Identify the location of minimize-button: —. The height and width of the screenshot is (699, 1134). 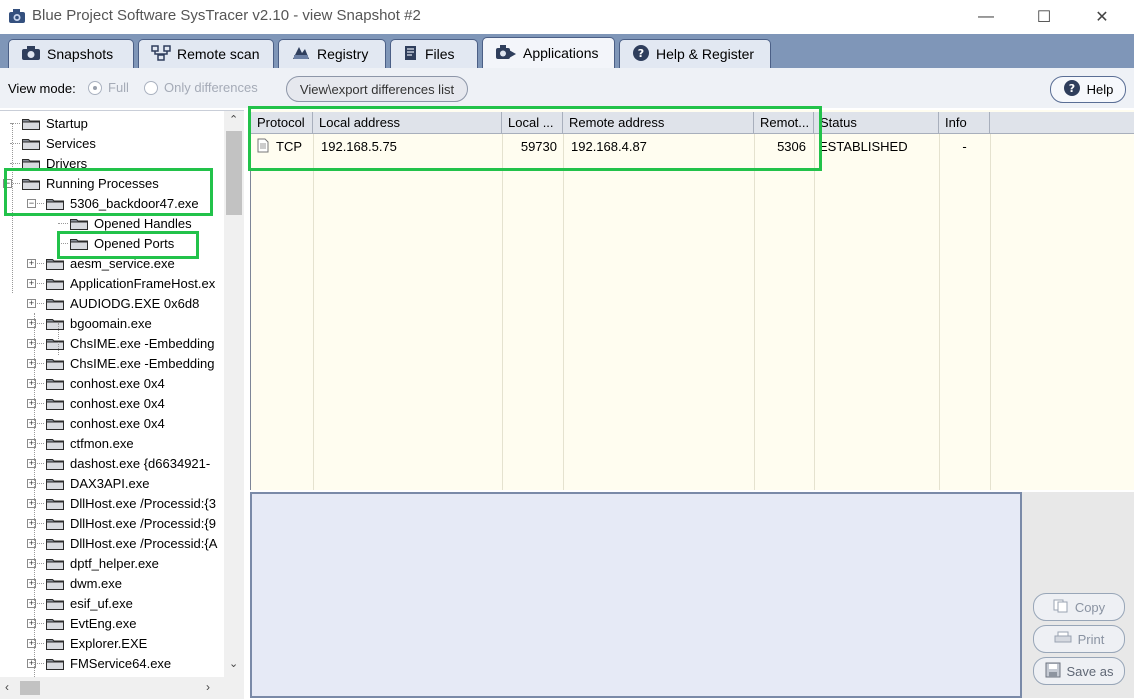
(986, 17).